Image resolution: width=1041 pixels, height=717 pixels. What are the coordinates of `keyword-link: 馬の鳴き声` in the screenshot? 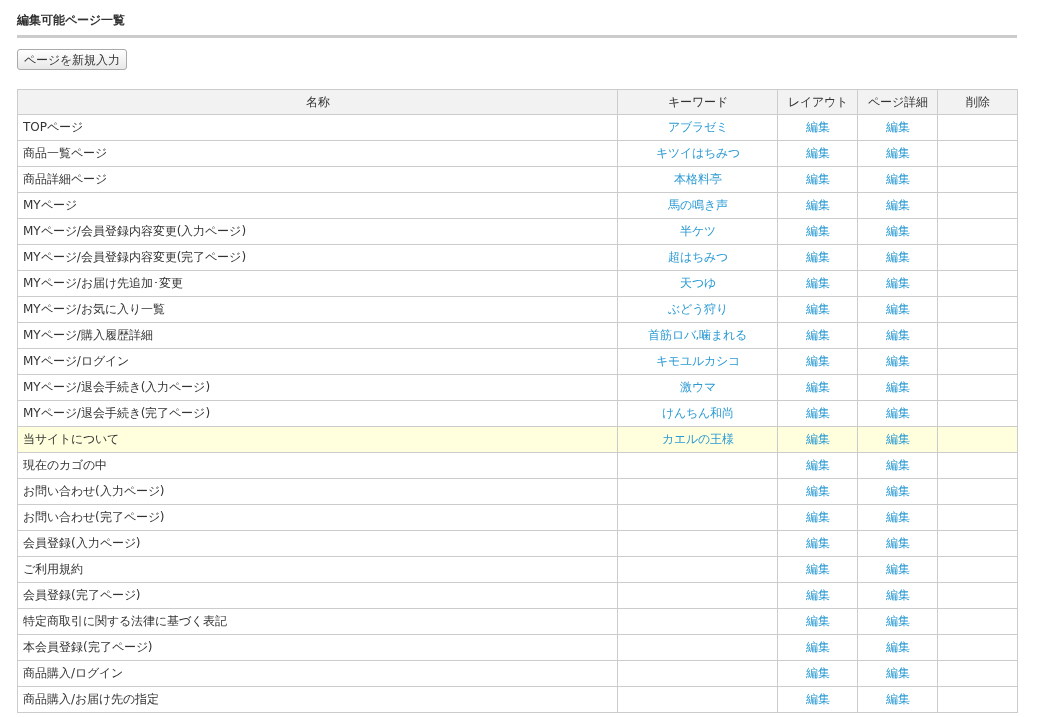 It's located at (697, 205).